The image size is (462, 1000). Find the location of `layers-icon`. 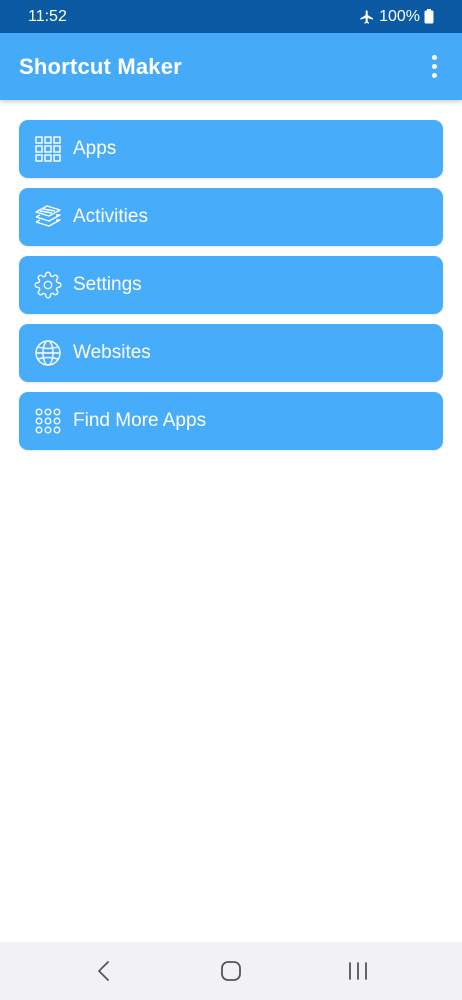

layers-icon is located at coordinates (48, 217).